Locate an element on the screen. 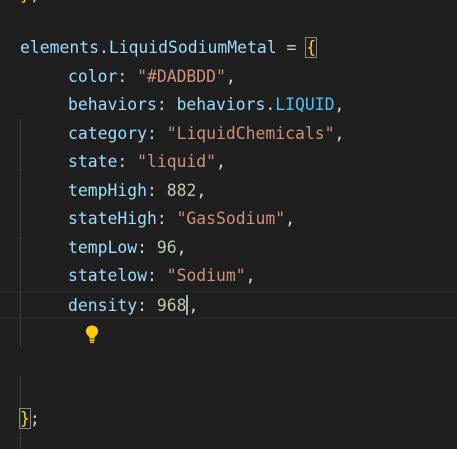  prop-value: 882 is located at coordinates (181, 190).